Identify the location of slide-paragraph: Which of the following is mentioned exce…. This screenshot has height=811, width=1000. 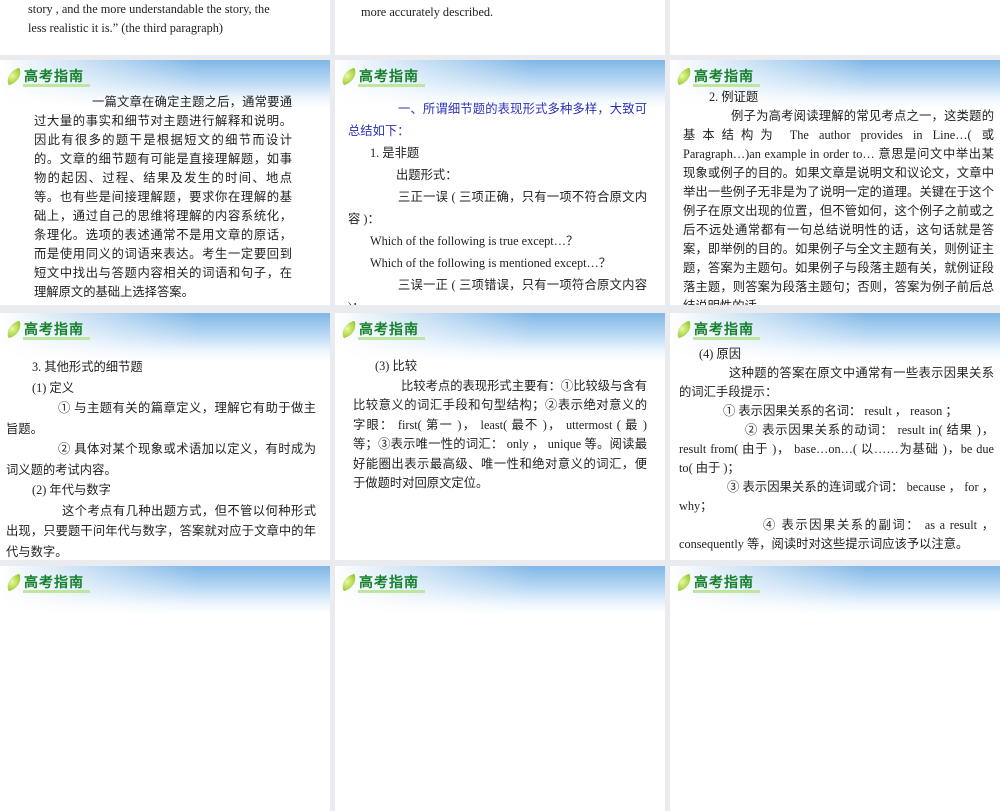
(491, 263).